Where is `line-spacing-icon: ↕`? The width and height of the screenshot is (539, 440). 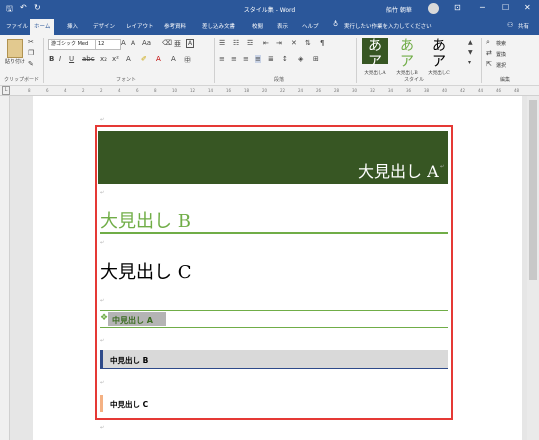
line-spacing-icon: ↕ is located at coordinates (285, 59).